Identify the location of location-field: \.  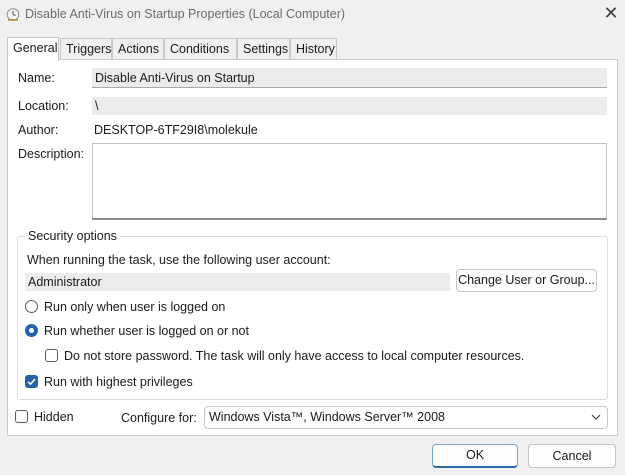
(349, 106).